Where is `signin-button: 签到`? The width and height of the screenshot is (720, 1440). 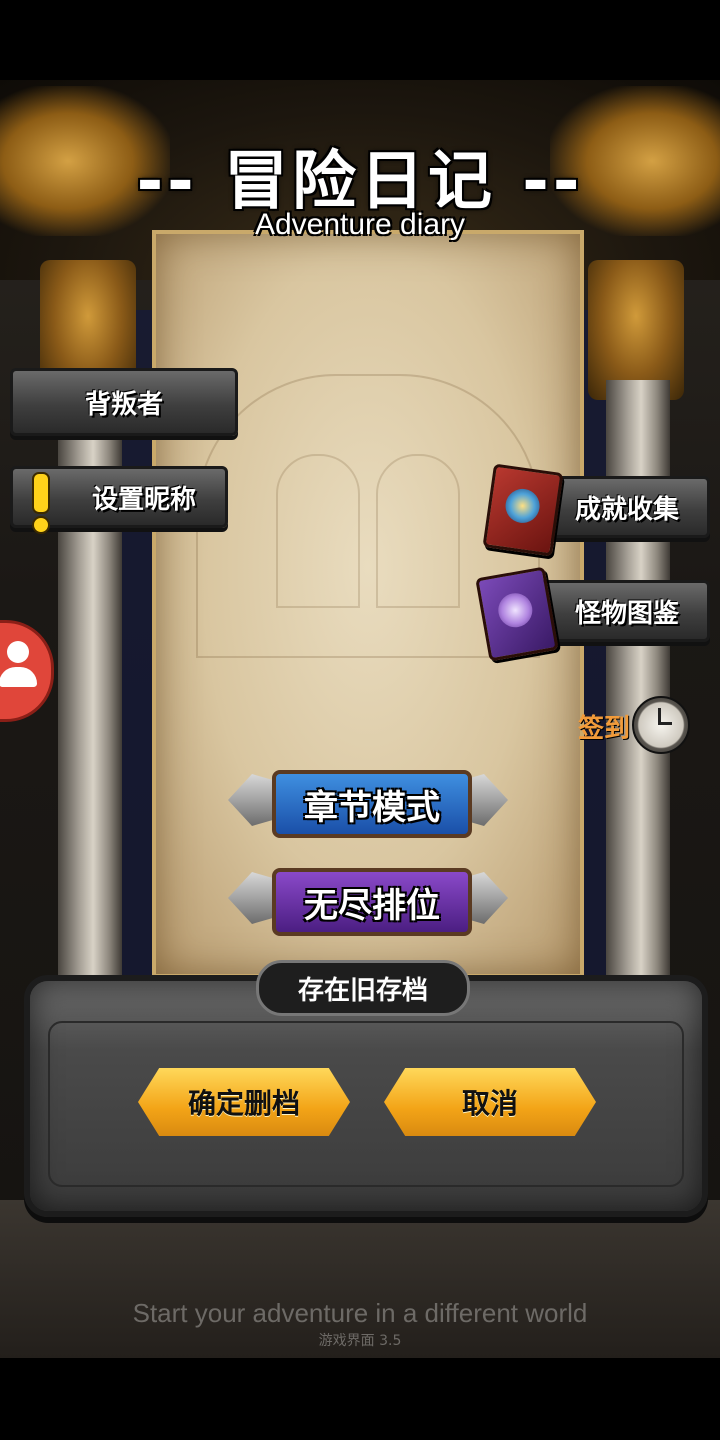 signin-button: 签到 is located at coordinates (632, 725).